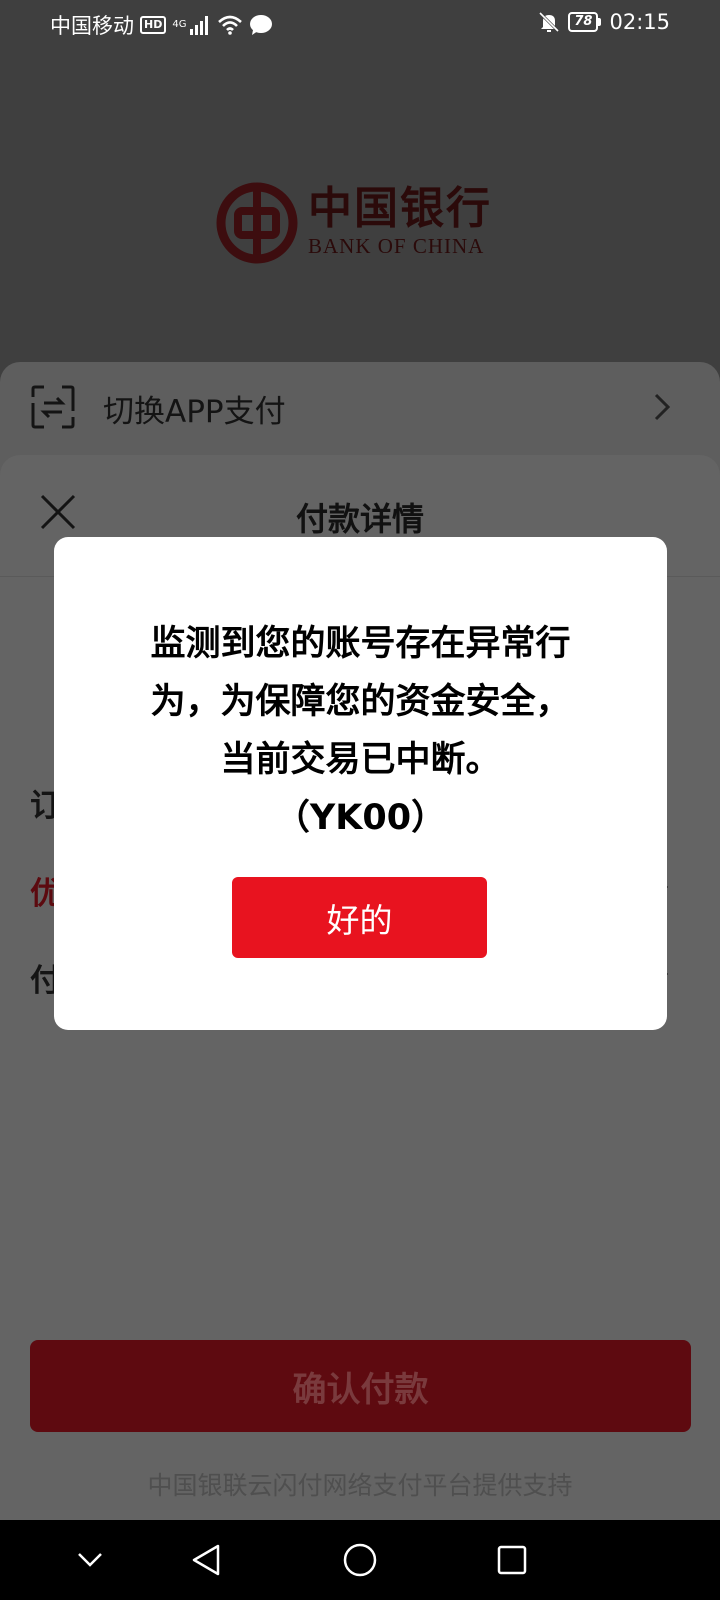 Image resolution: width=720 pixels, height=1600 pixels. Describe the element at coordinates (90, 1560) in the screenshot. I see `collapse-icon` at that location.